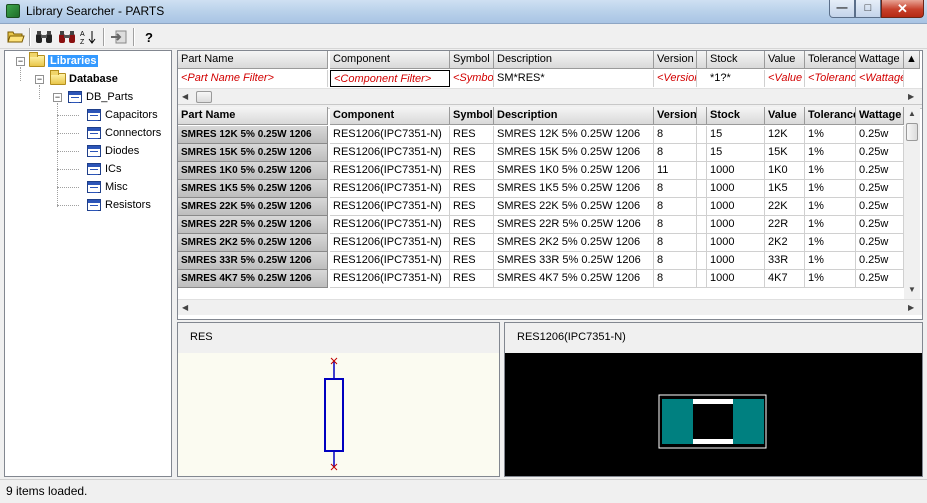 Image resolution: width=927 pixels, height=503 pixels. I want to click on filter-horizontal-scrollbar: ◀ ▶, so click(550, 96).